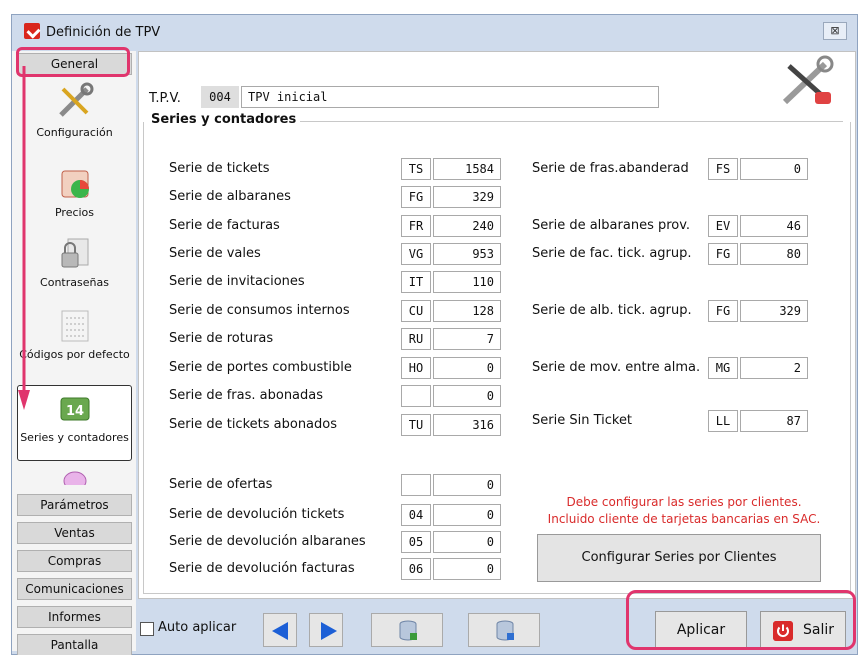 The height and width of the screenshot is (655, 860). What do you see at coordinates (741, 620) in the screenshot?
I see `highlight-actions` at bounding box center [741, 620].